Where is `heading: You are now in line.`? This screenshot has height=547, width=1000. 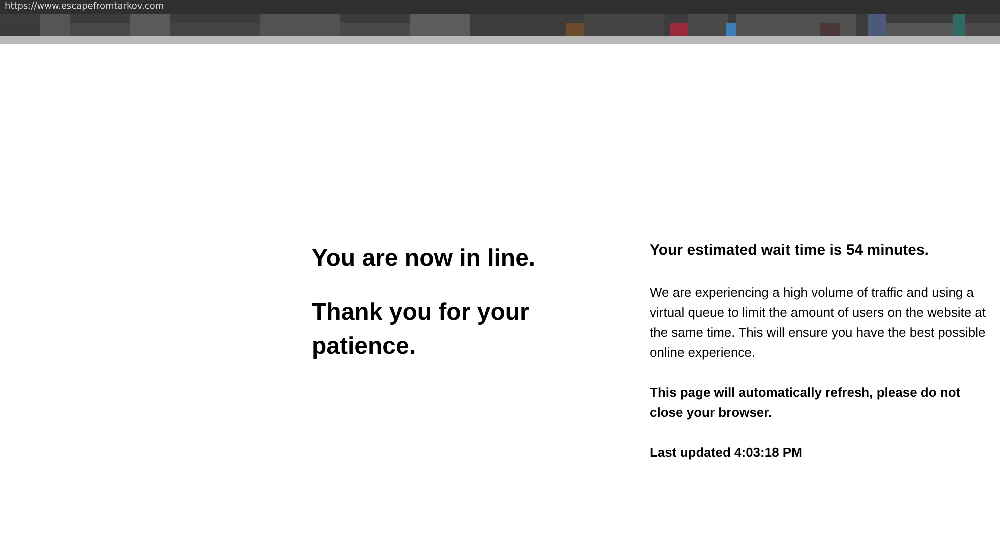
heading: You are now in line. is located at coordinates (424, 259).